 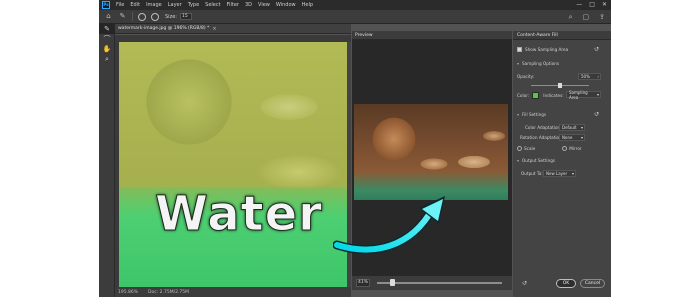 I want to click on menu-view: View, so click(x=264, y=5).